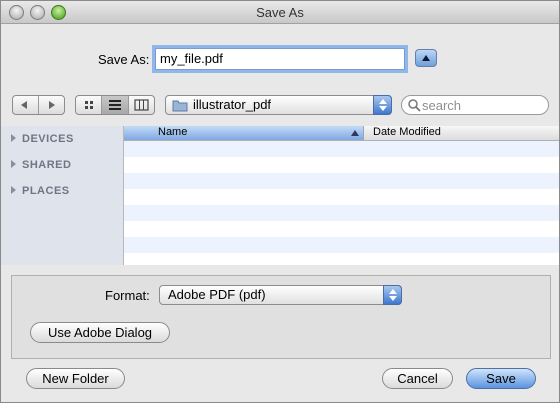 The width and height of the screenshot is (560, 403). Describe the element at coordinates (407, 132) in the screenshot. I see `column-header-date-modified: Date Modified` at that location.